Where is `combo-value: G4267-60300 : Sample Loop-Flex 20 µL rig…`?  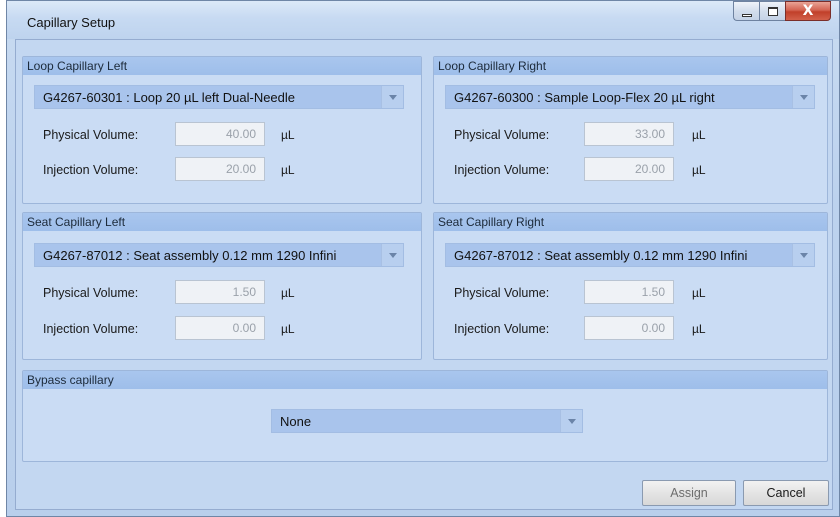
combo-value: G4267-60300 : Sample Loop-Flex 20 µL rig… is located at coordinates (584, 97).